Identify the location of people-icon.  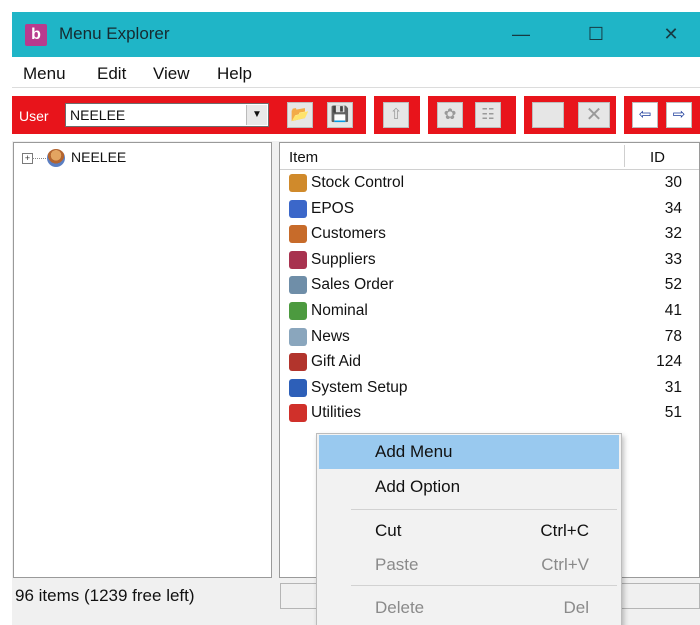
(298, 234).